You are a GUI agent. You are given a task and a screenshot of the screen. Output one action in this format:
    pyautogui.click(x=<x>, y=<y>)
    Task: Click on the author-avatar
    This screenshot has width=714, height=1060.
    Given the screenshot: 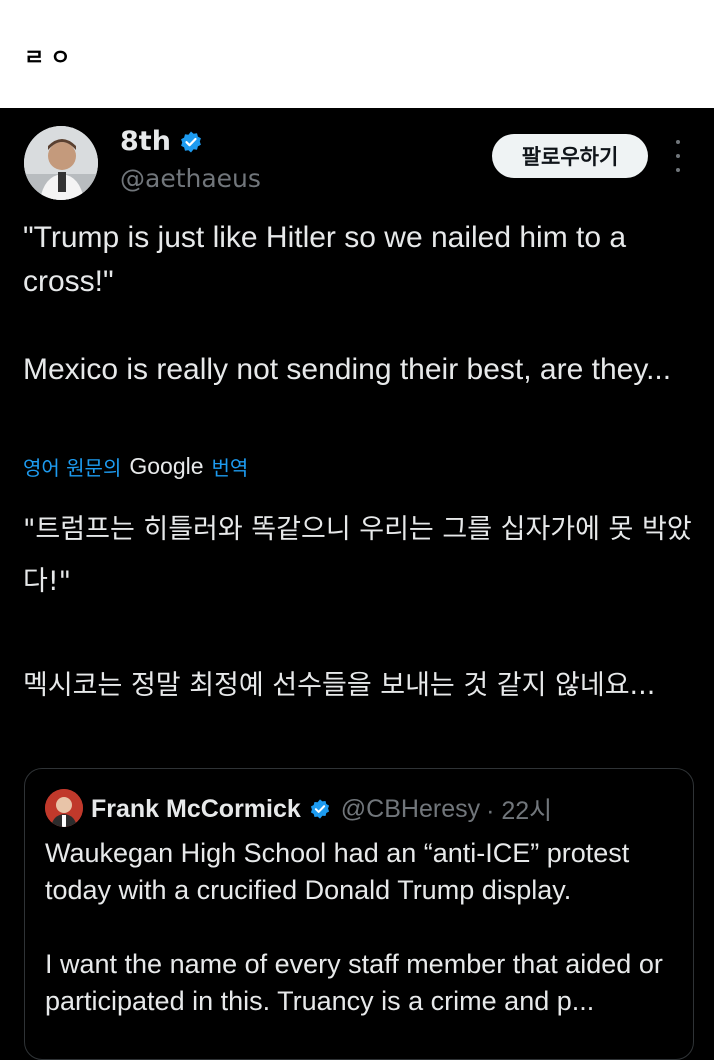 What is the action you would take?
    pyautogui.click(x=61, y=163)
    